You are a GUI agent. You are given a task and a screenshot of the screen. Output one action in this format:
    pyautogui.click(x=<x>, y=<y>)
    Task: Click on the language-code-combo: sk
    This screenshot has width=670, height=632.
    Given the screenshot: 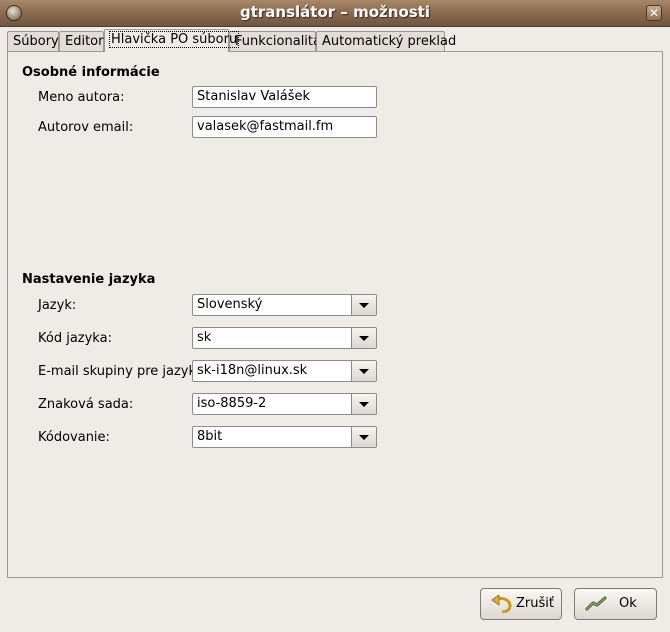 What is the action you would take?
    pyautogui.click(x=284, y=338)
    